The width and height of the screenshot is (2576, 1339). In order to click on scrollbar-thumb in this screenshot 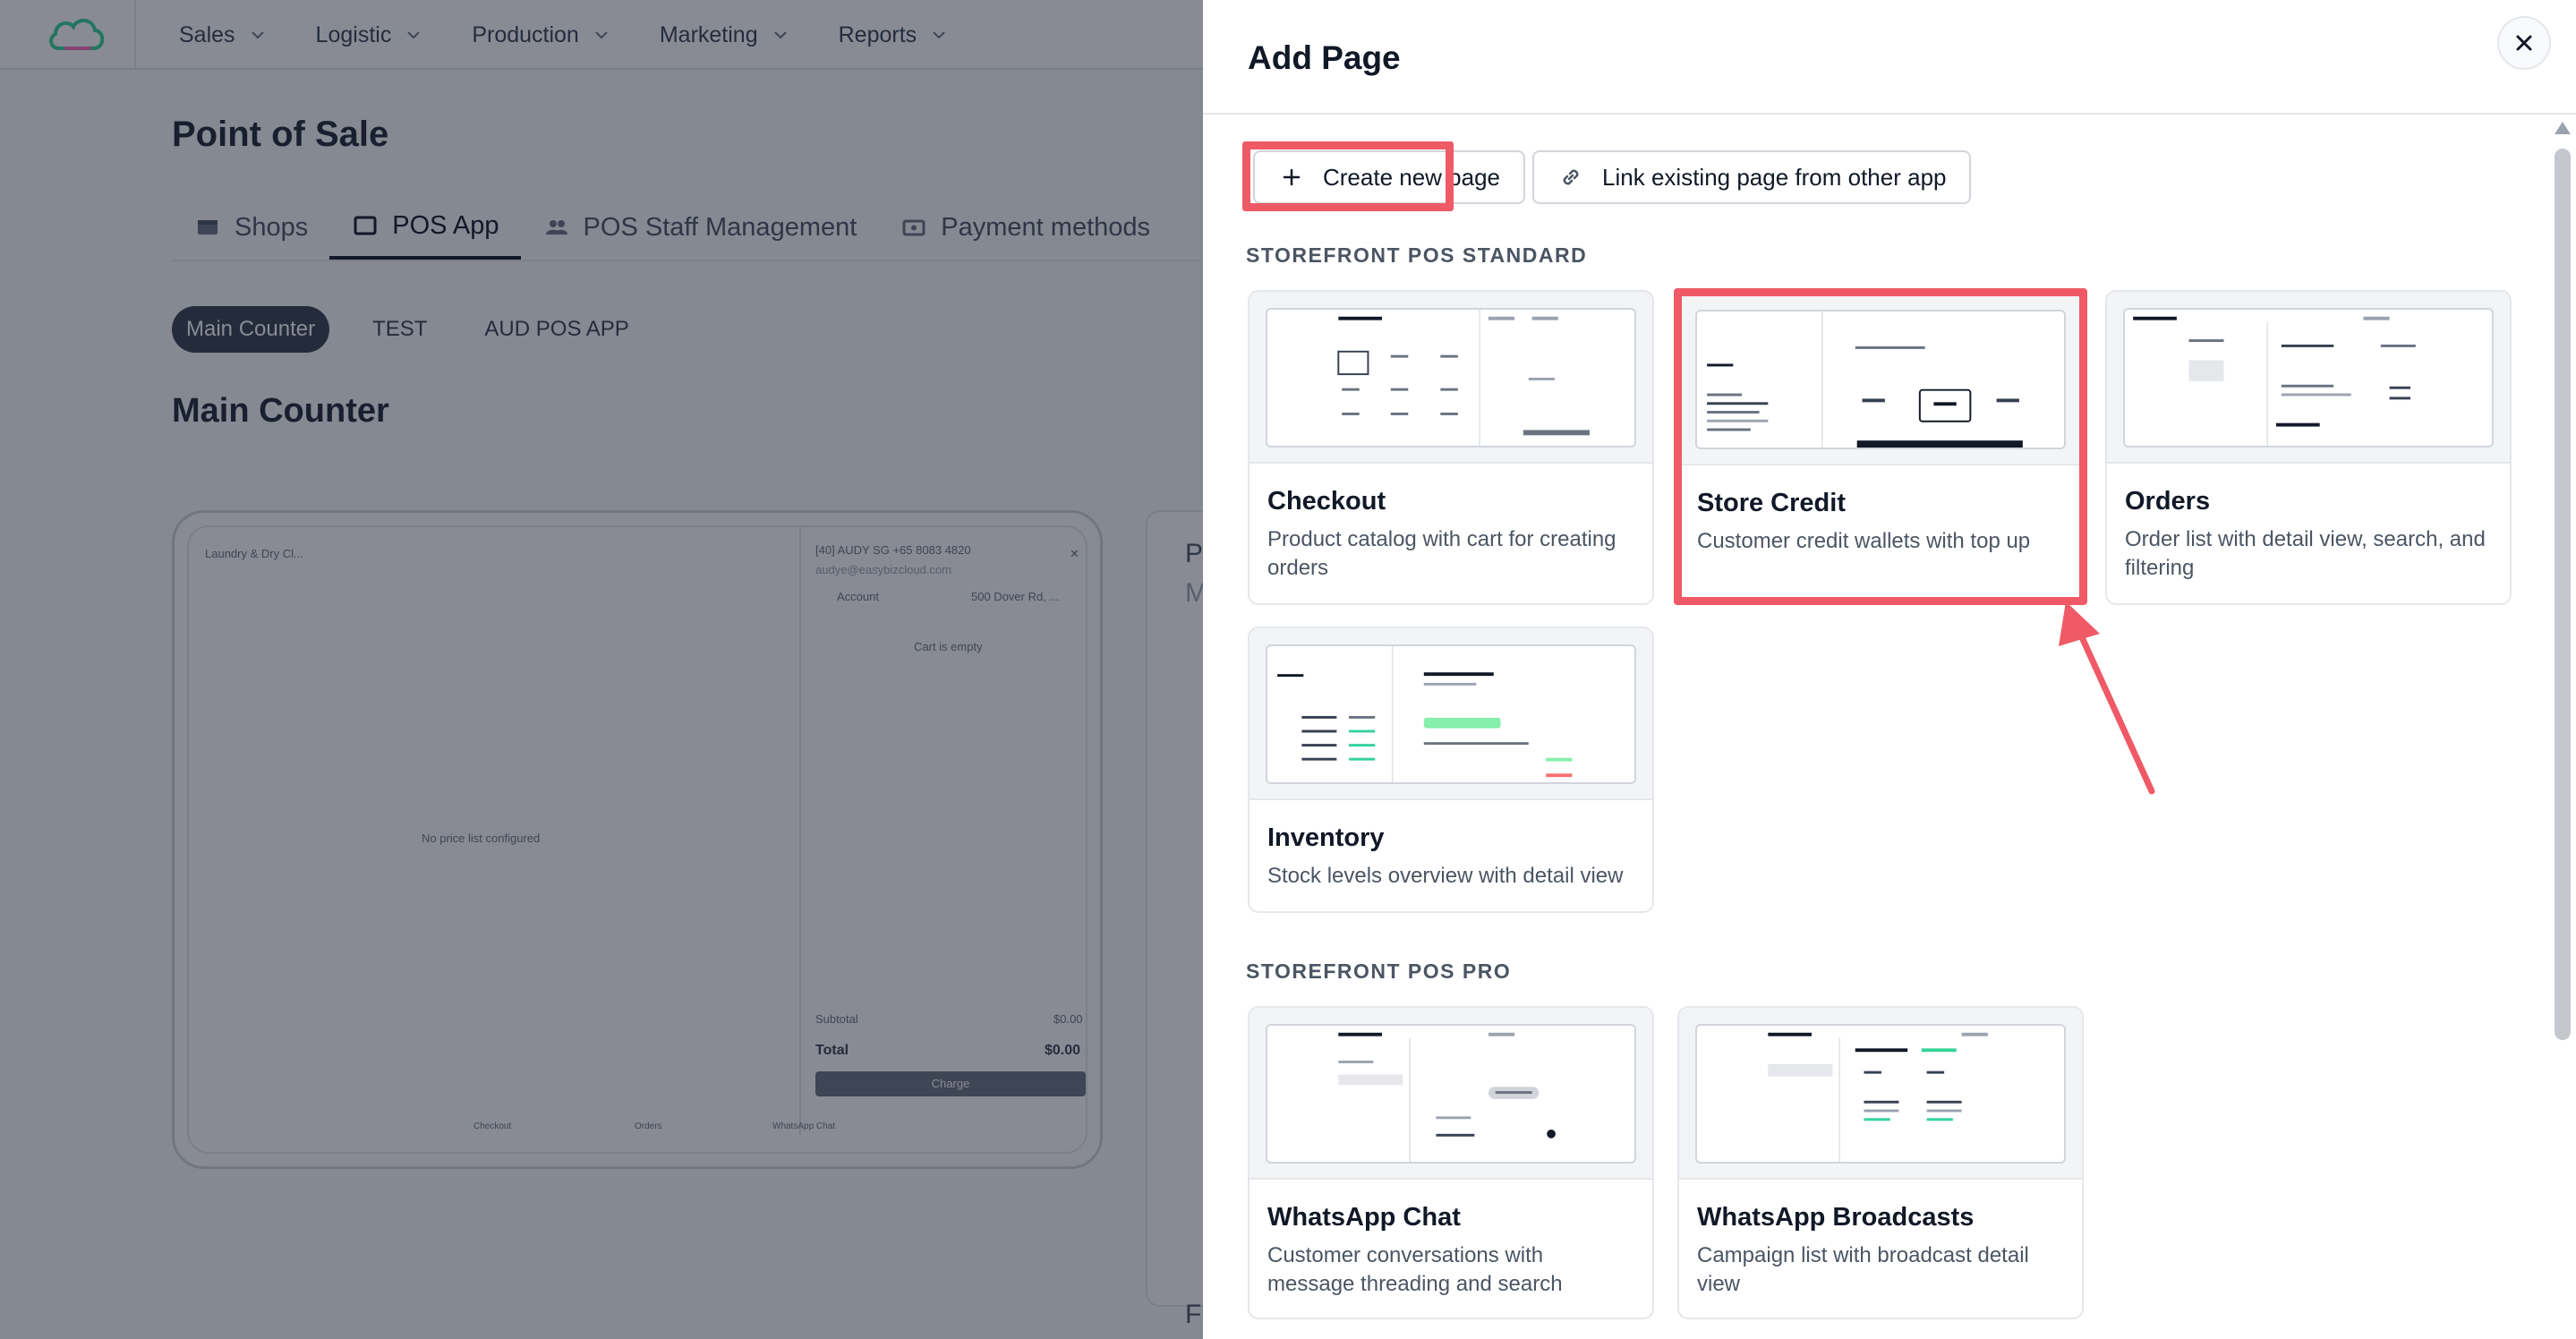, I will do `click(2563, 594)`.